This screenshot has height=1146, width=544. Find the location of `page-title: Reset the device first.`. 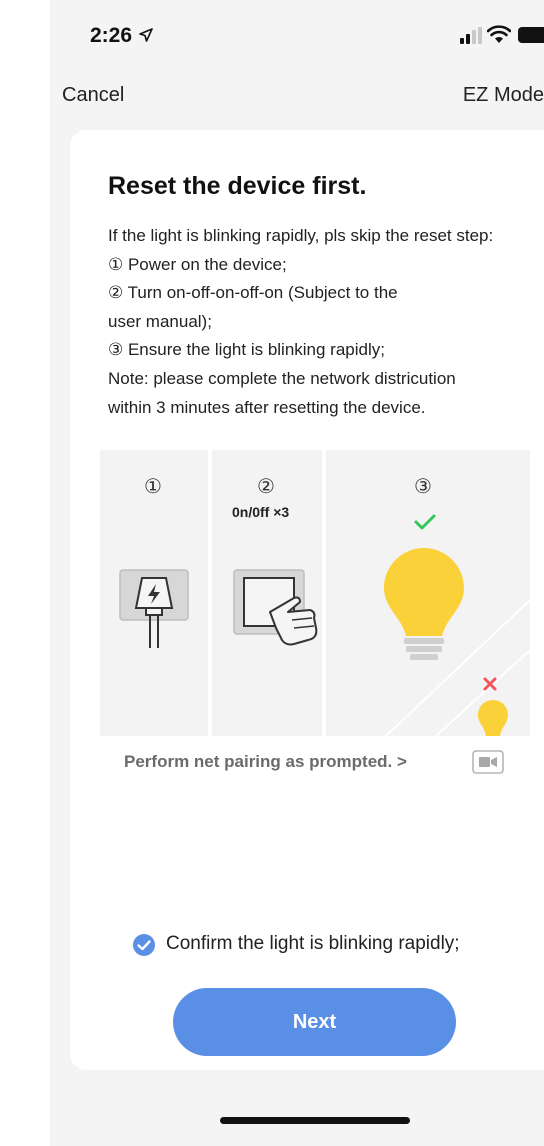

page-title: Reset the device first. is located at coordinates (237, 186).